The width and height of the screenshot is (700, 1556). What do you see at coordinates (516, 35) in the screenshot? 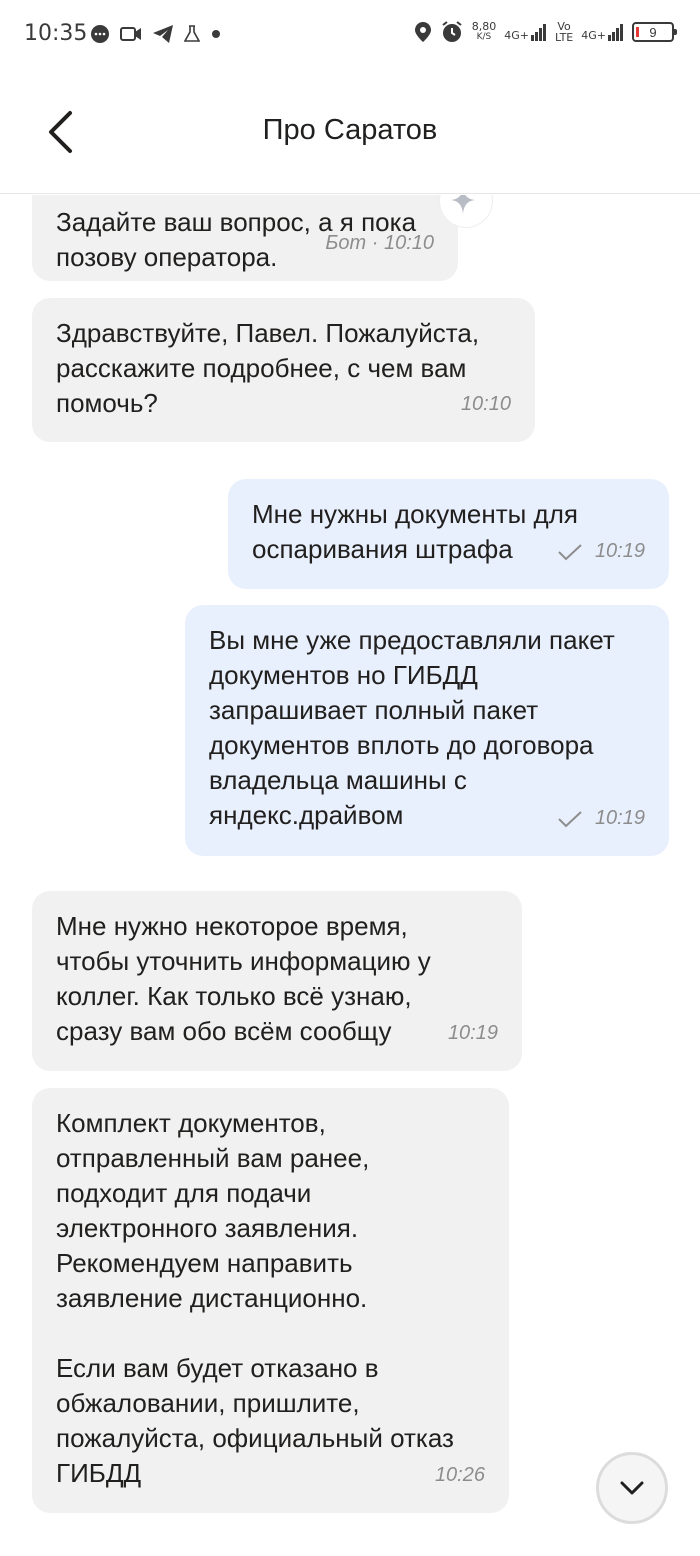
I see `network-type-1: 4G+` at bounding box center [516, 35].